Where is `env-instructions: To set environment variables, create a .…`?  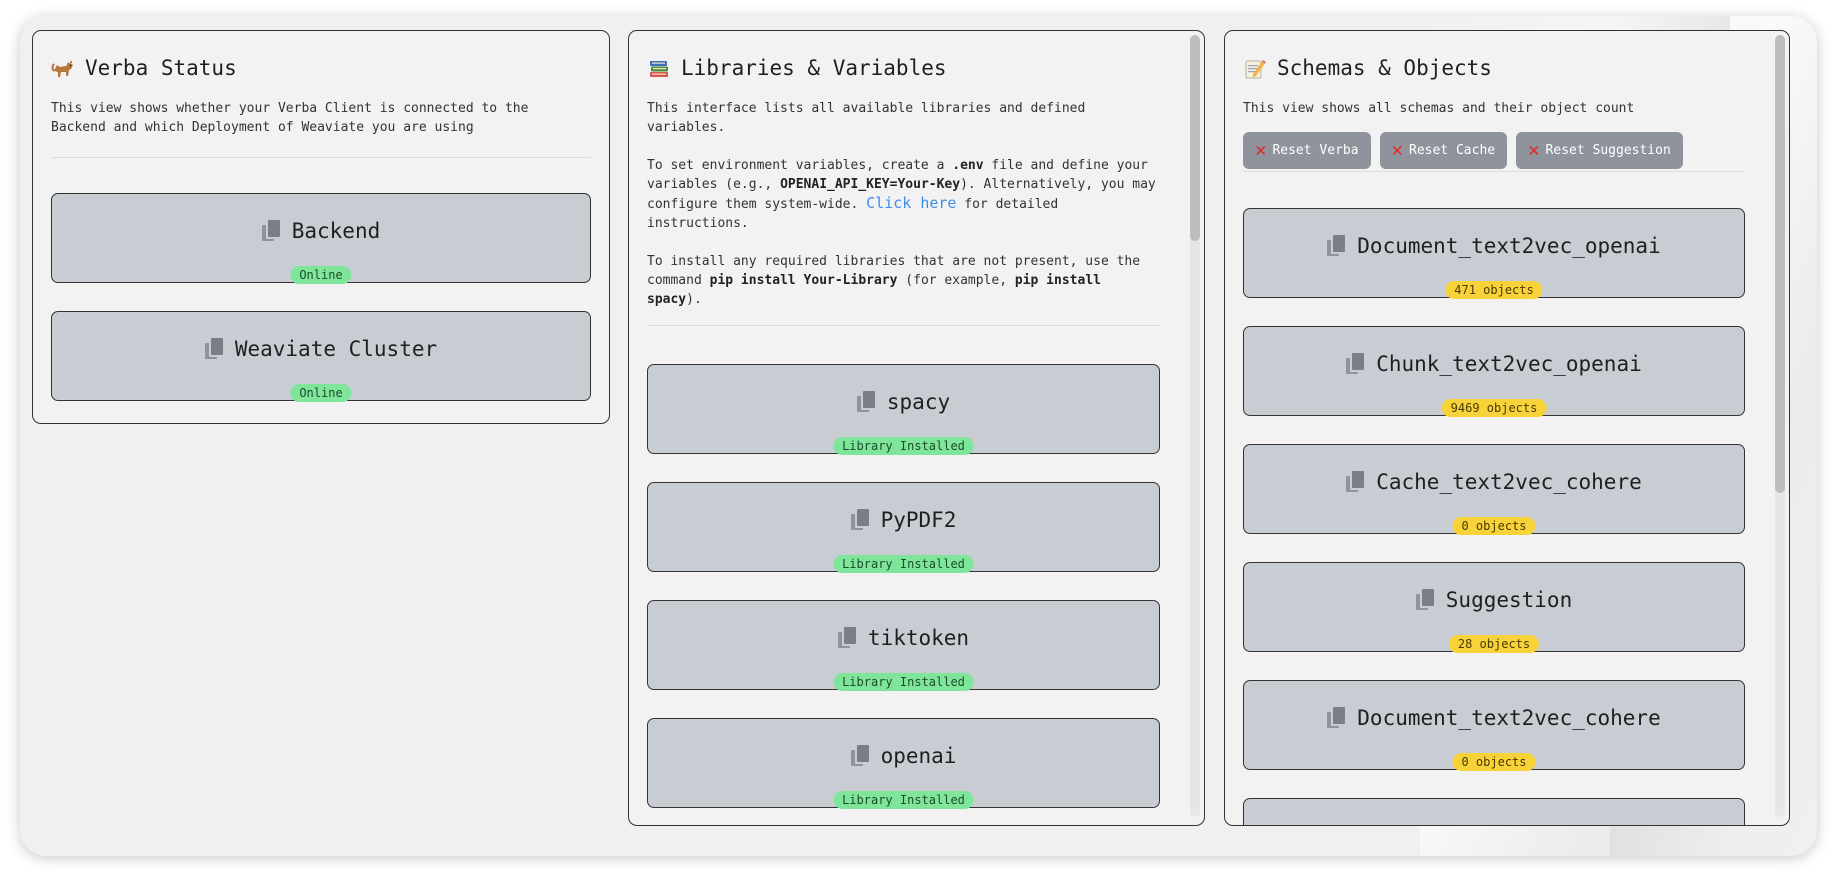 env-instructions: To set environment variables, create a .… is located at coordinates (903, 194).